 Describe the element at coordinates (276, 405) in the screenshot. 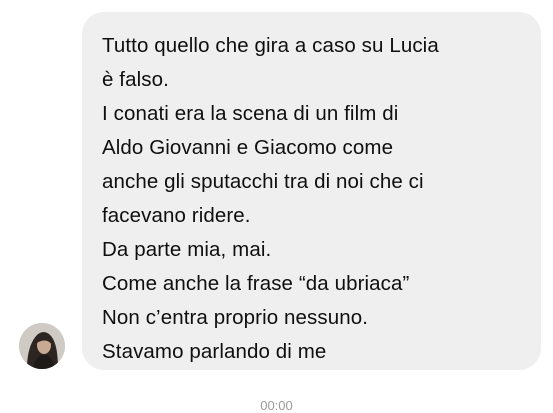

I see `message-timestamp: 00:00` at that location.